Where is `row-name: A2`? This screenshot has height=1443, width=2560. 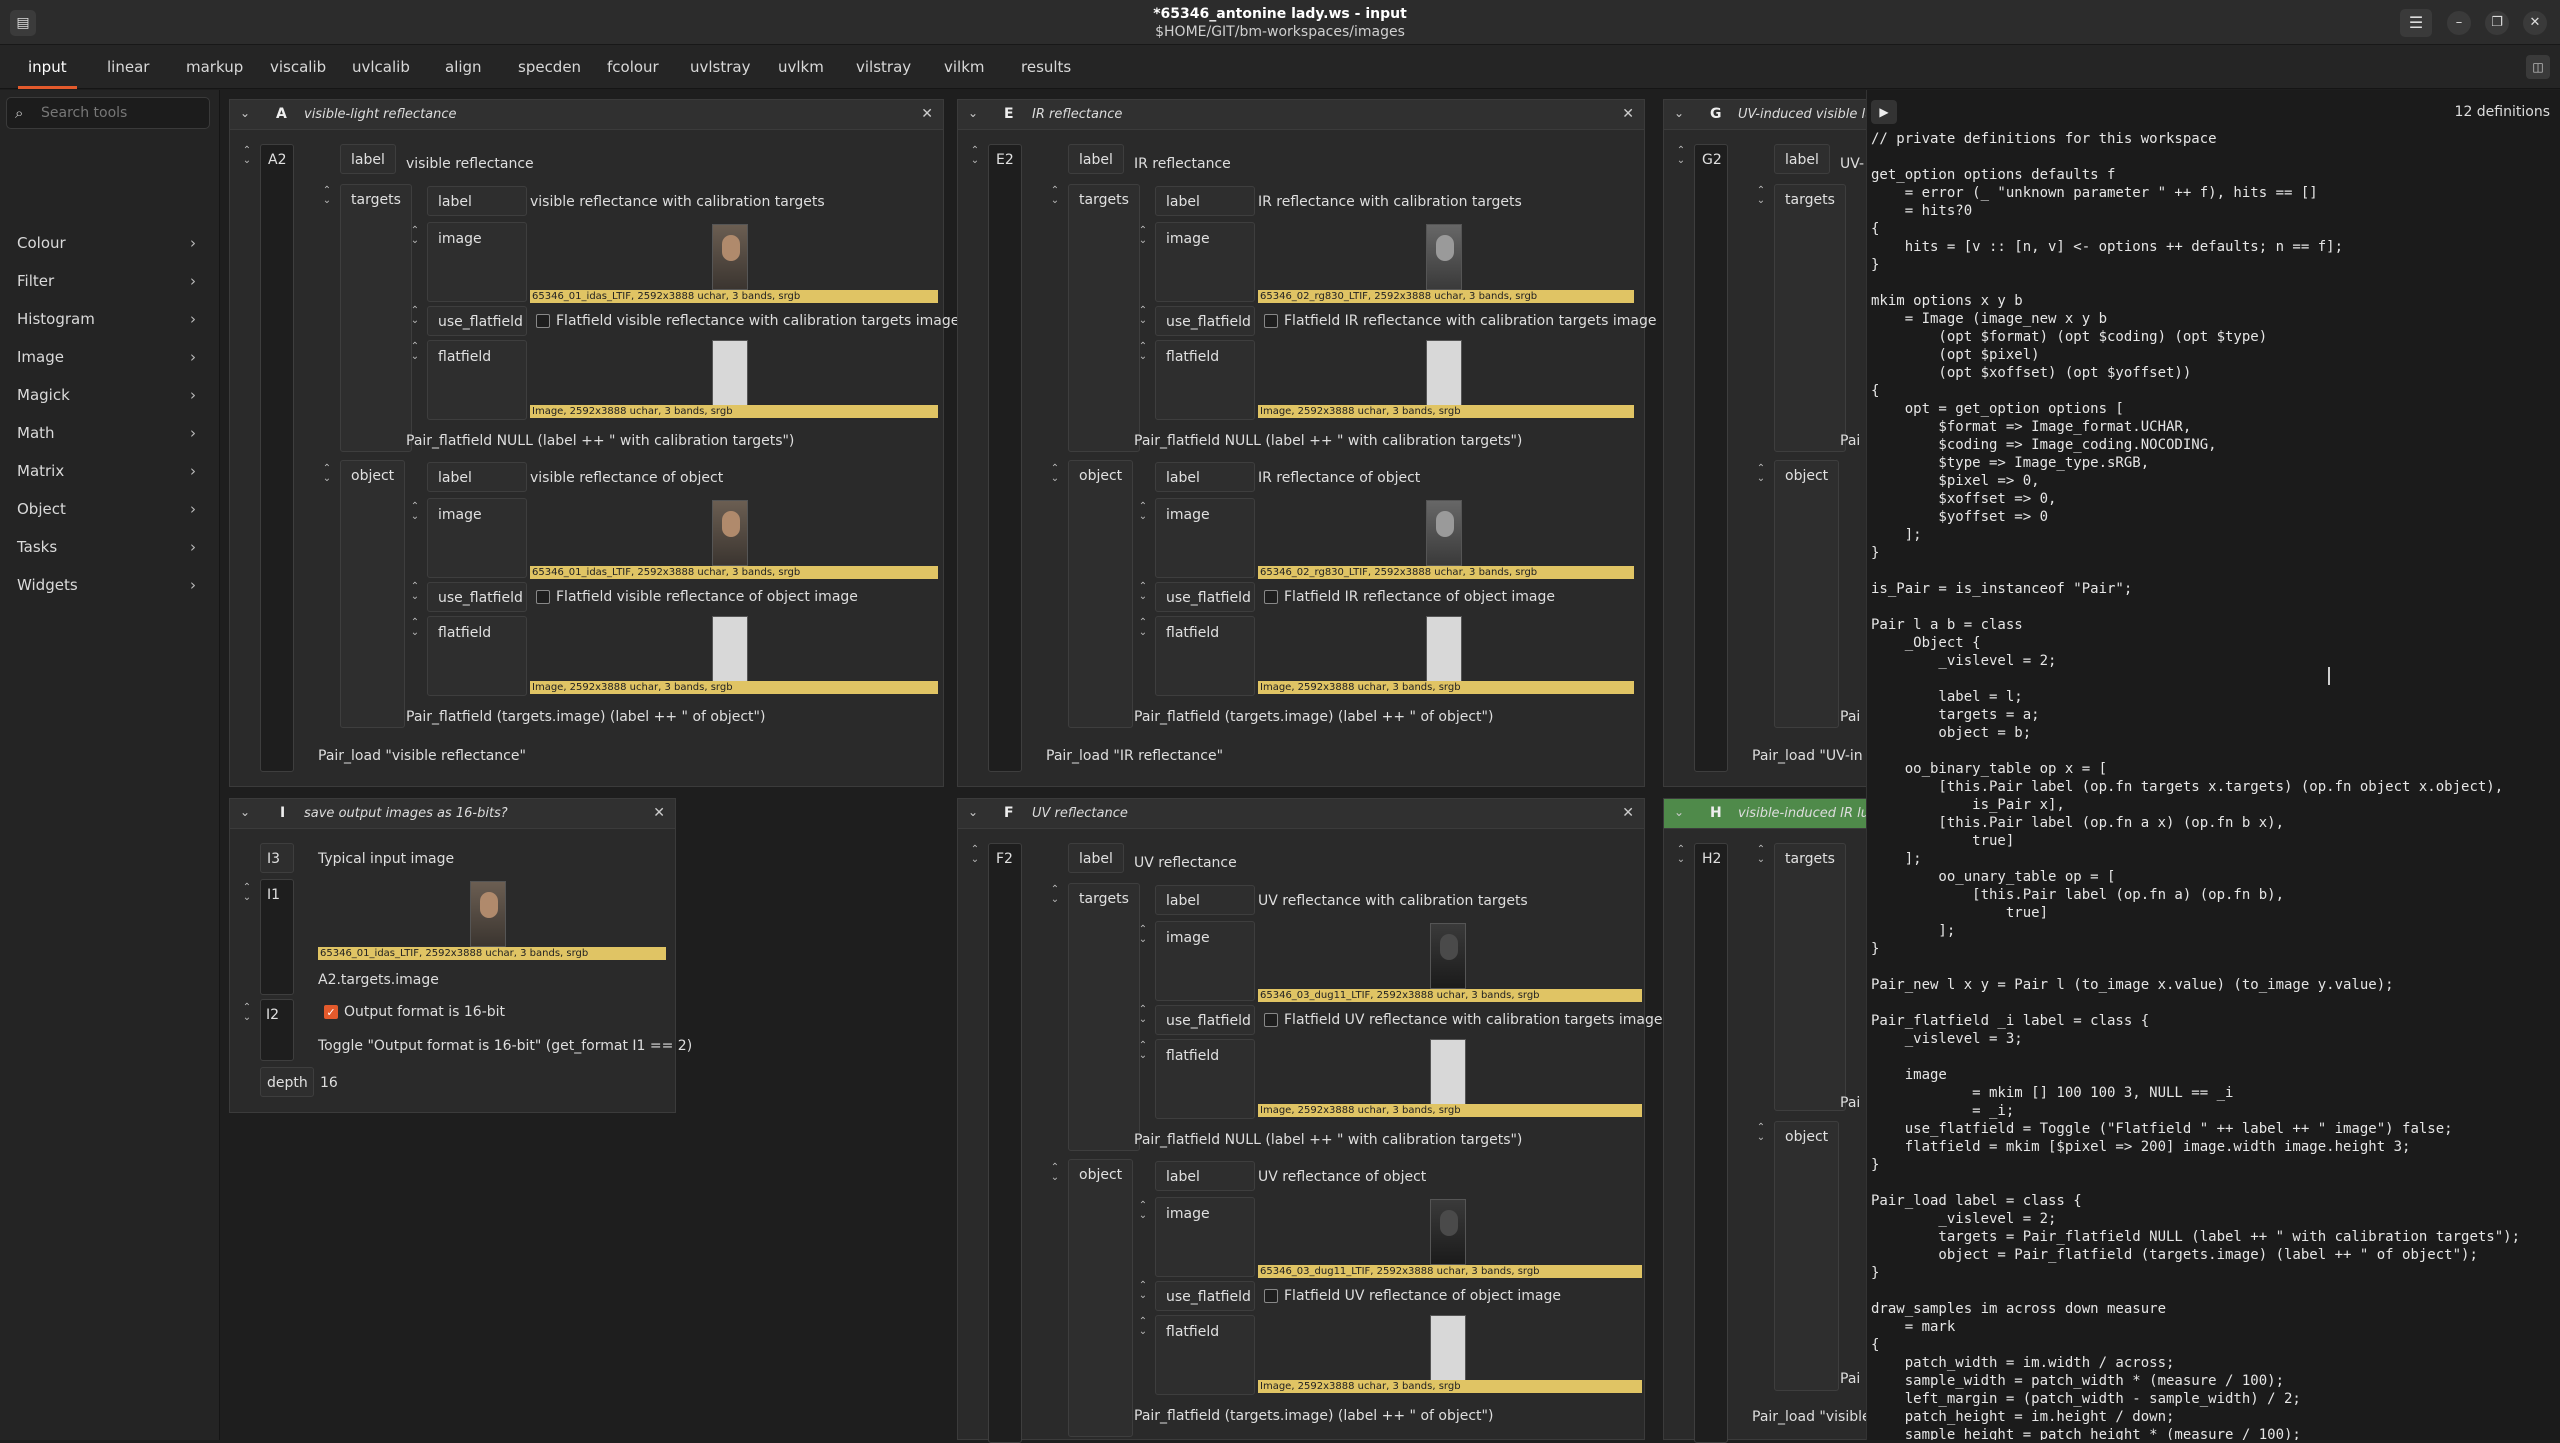
row-name: A2 is located at coordinates (277, 160).